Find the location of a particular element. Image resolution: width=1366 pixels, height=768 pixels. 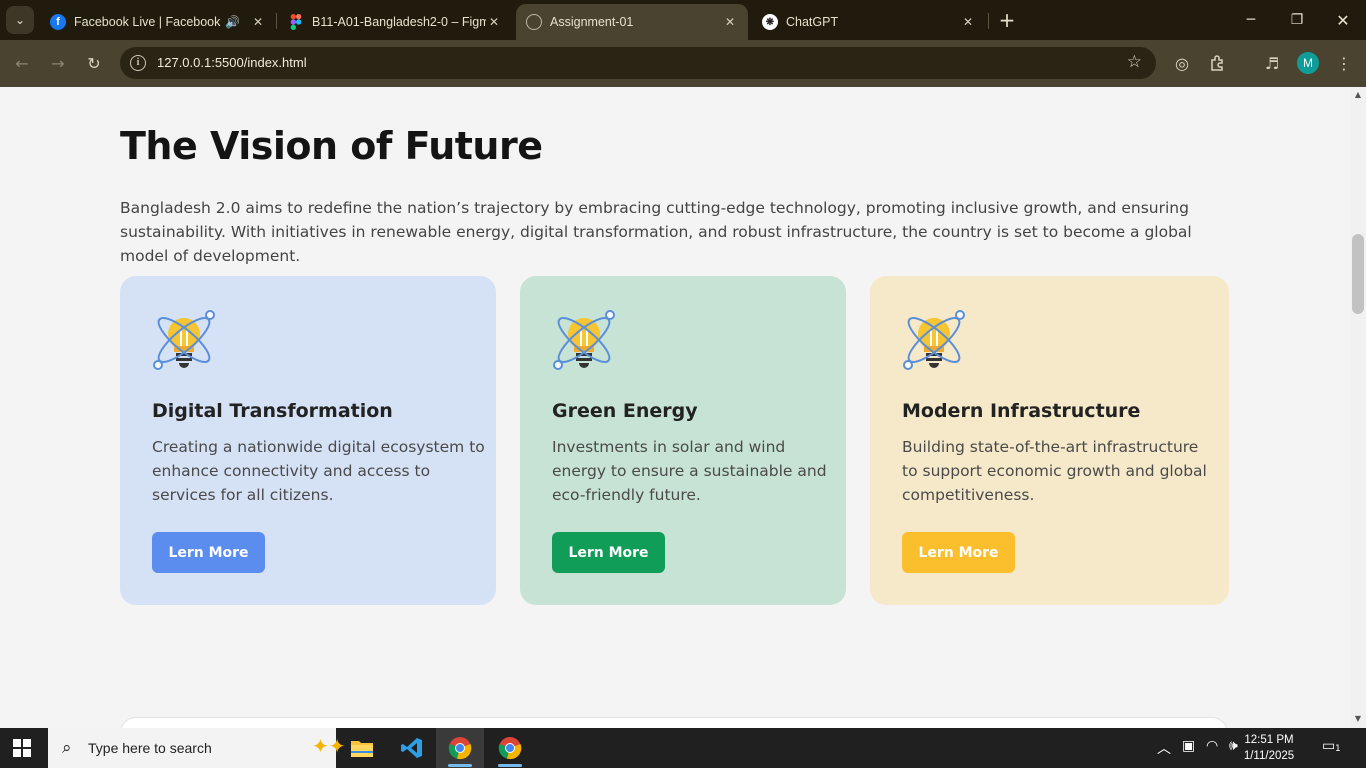

bookmark-star-icon: ☆ is located at coordinates (1134, 62).